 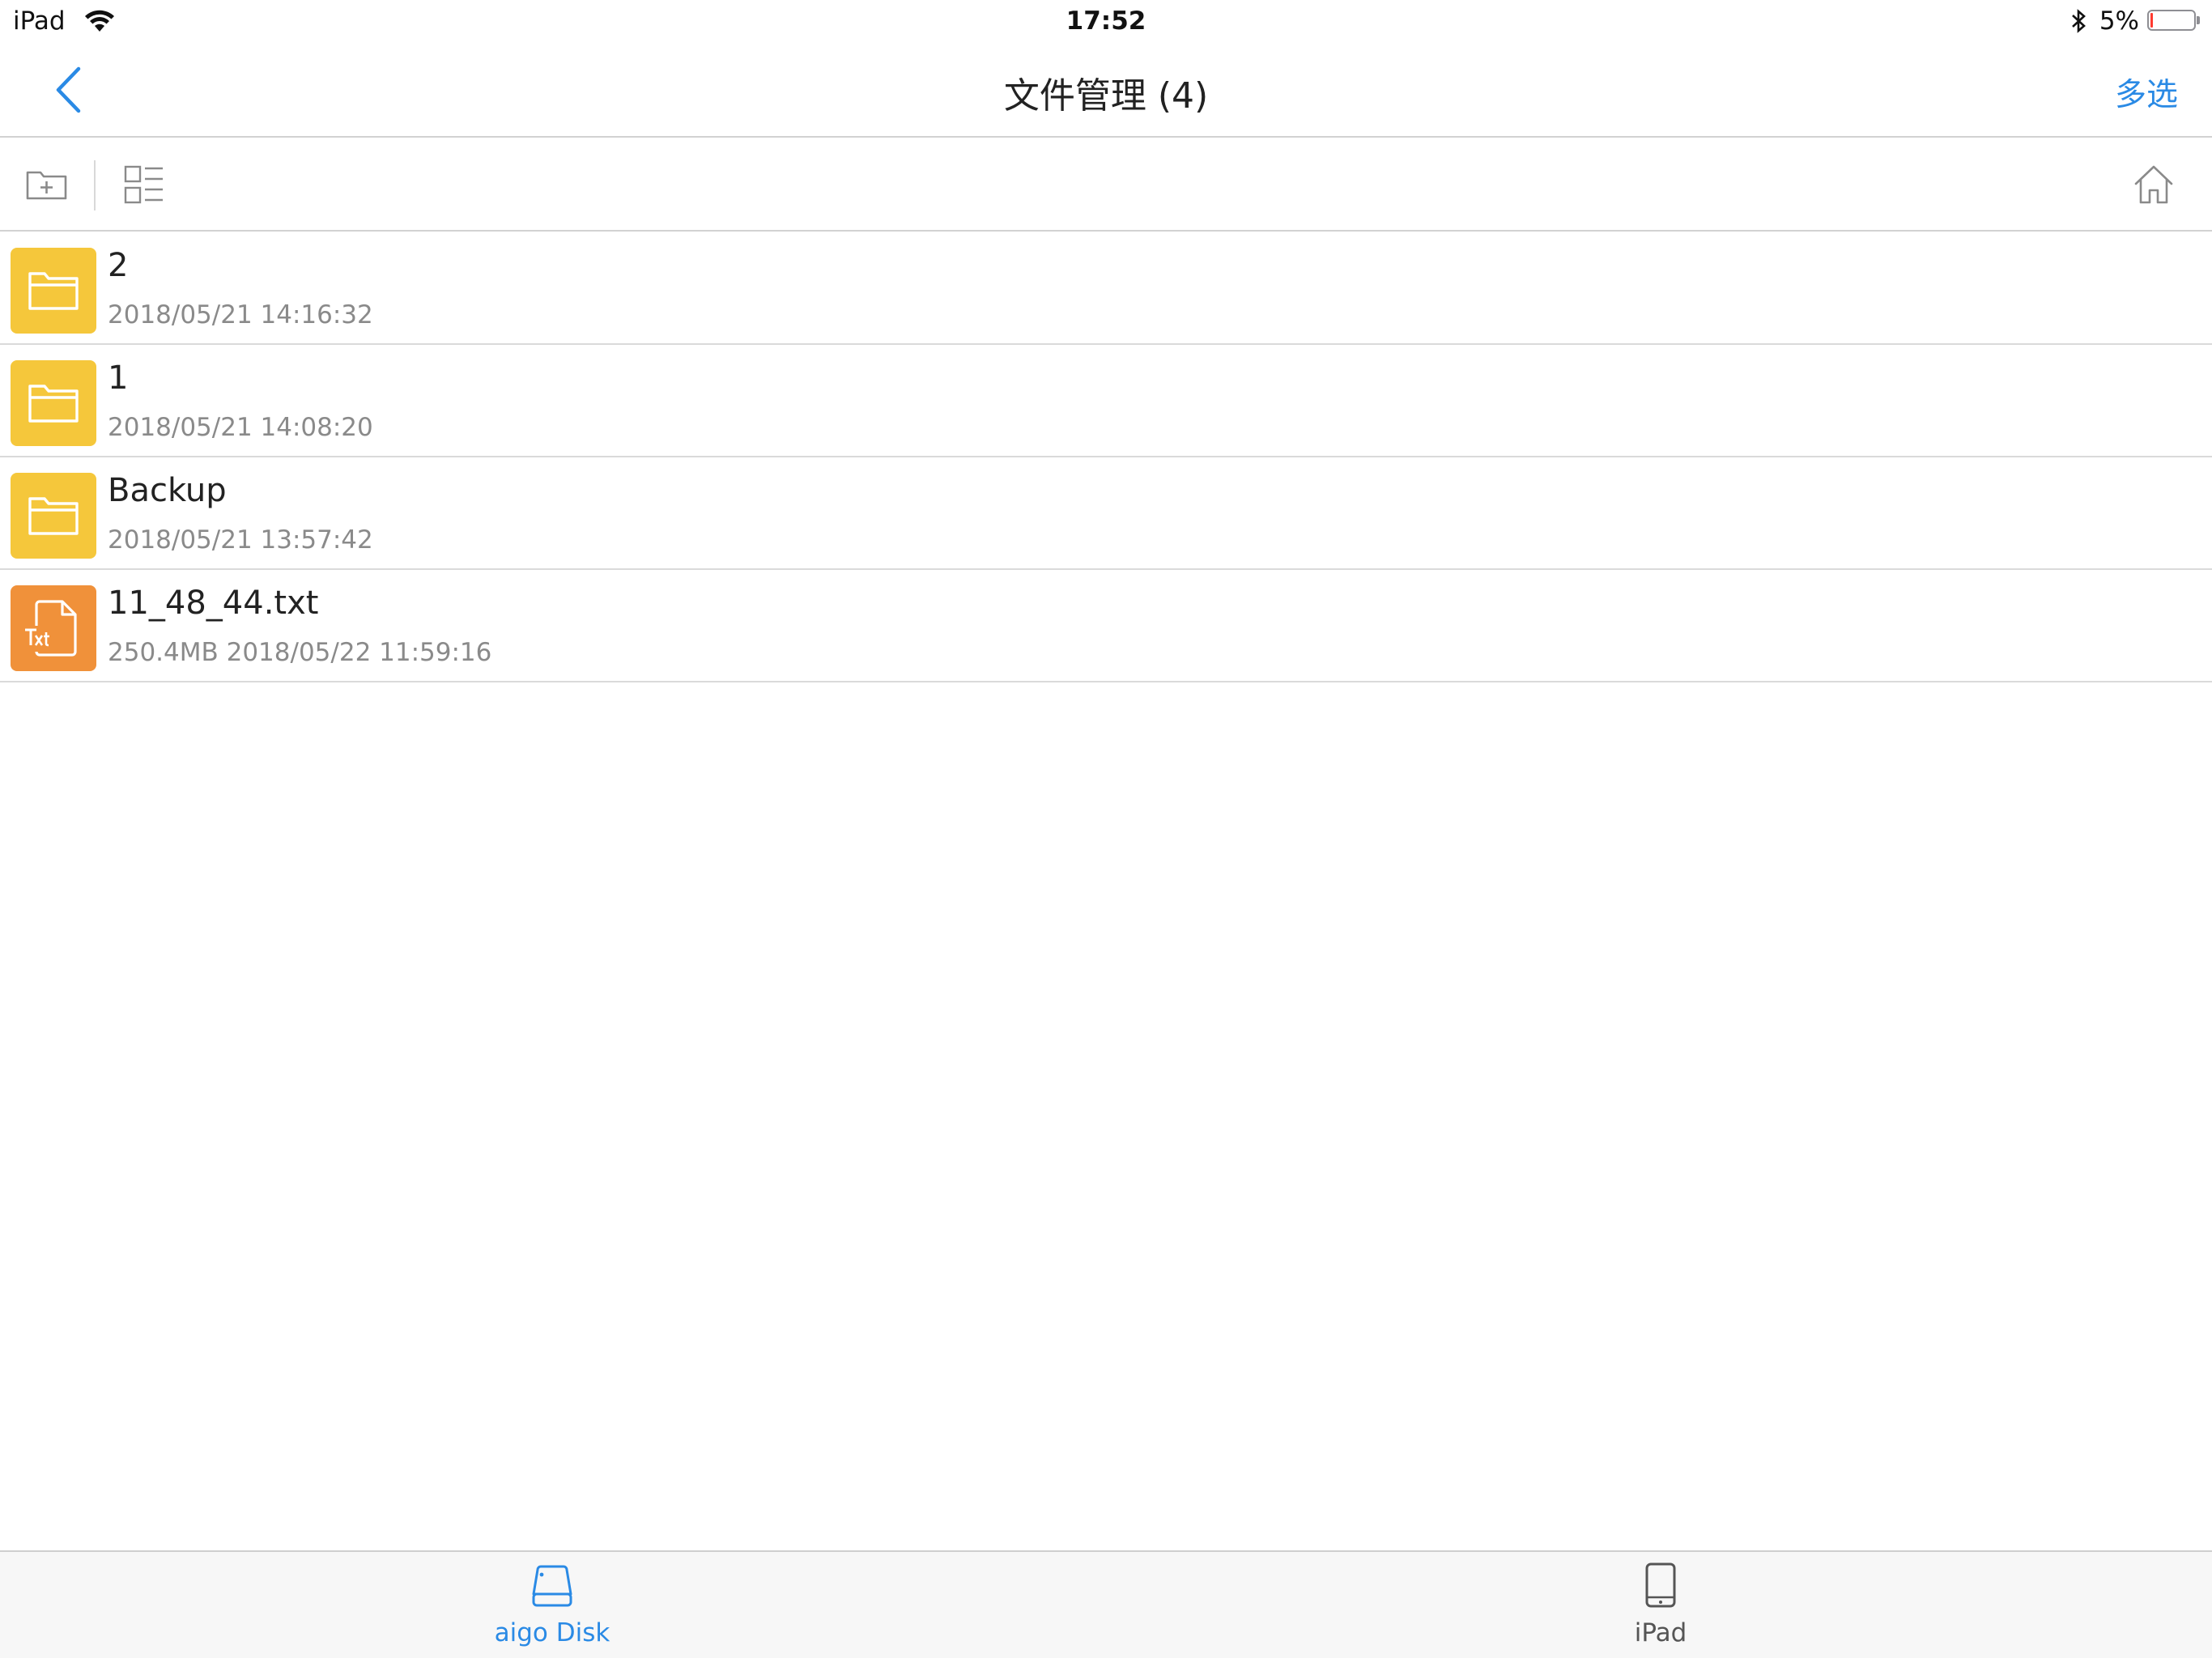 What do you see at coordinates (1106, 1604) in the screenshot?
I see `tab-bar: aigo Disk iPad` at bounding box center [1106, 1604].